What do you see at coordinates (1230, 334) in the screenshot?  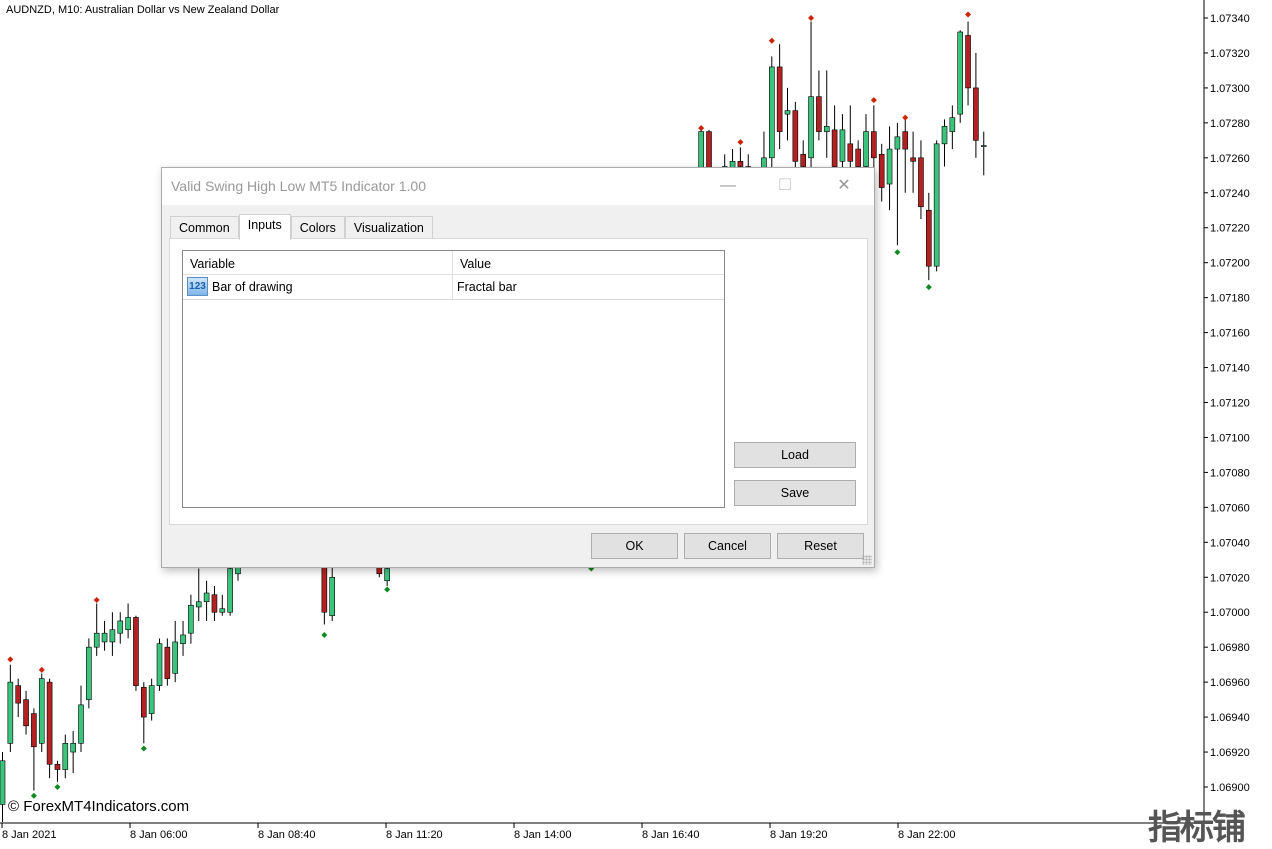 I see `price-label: 1.07160` at bounding box center [1230, 334].